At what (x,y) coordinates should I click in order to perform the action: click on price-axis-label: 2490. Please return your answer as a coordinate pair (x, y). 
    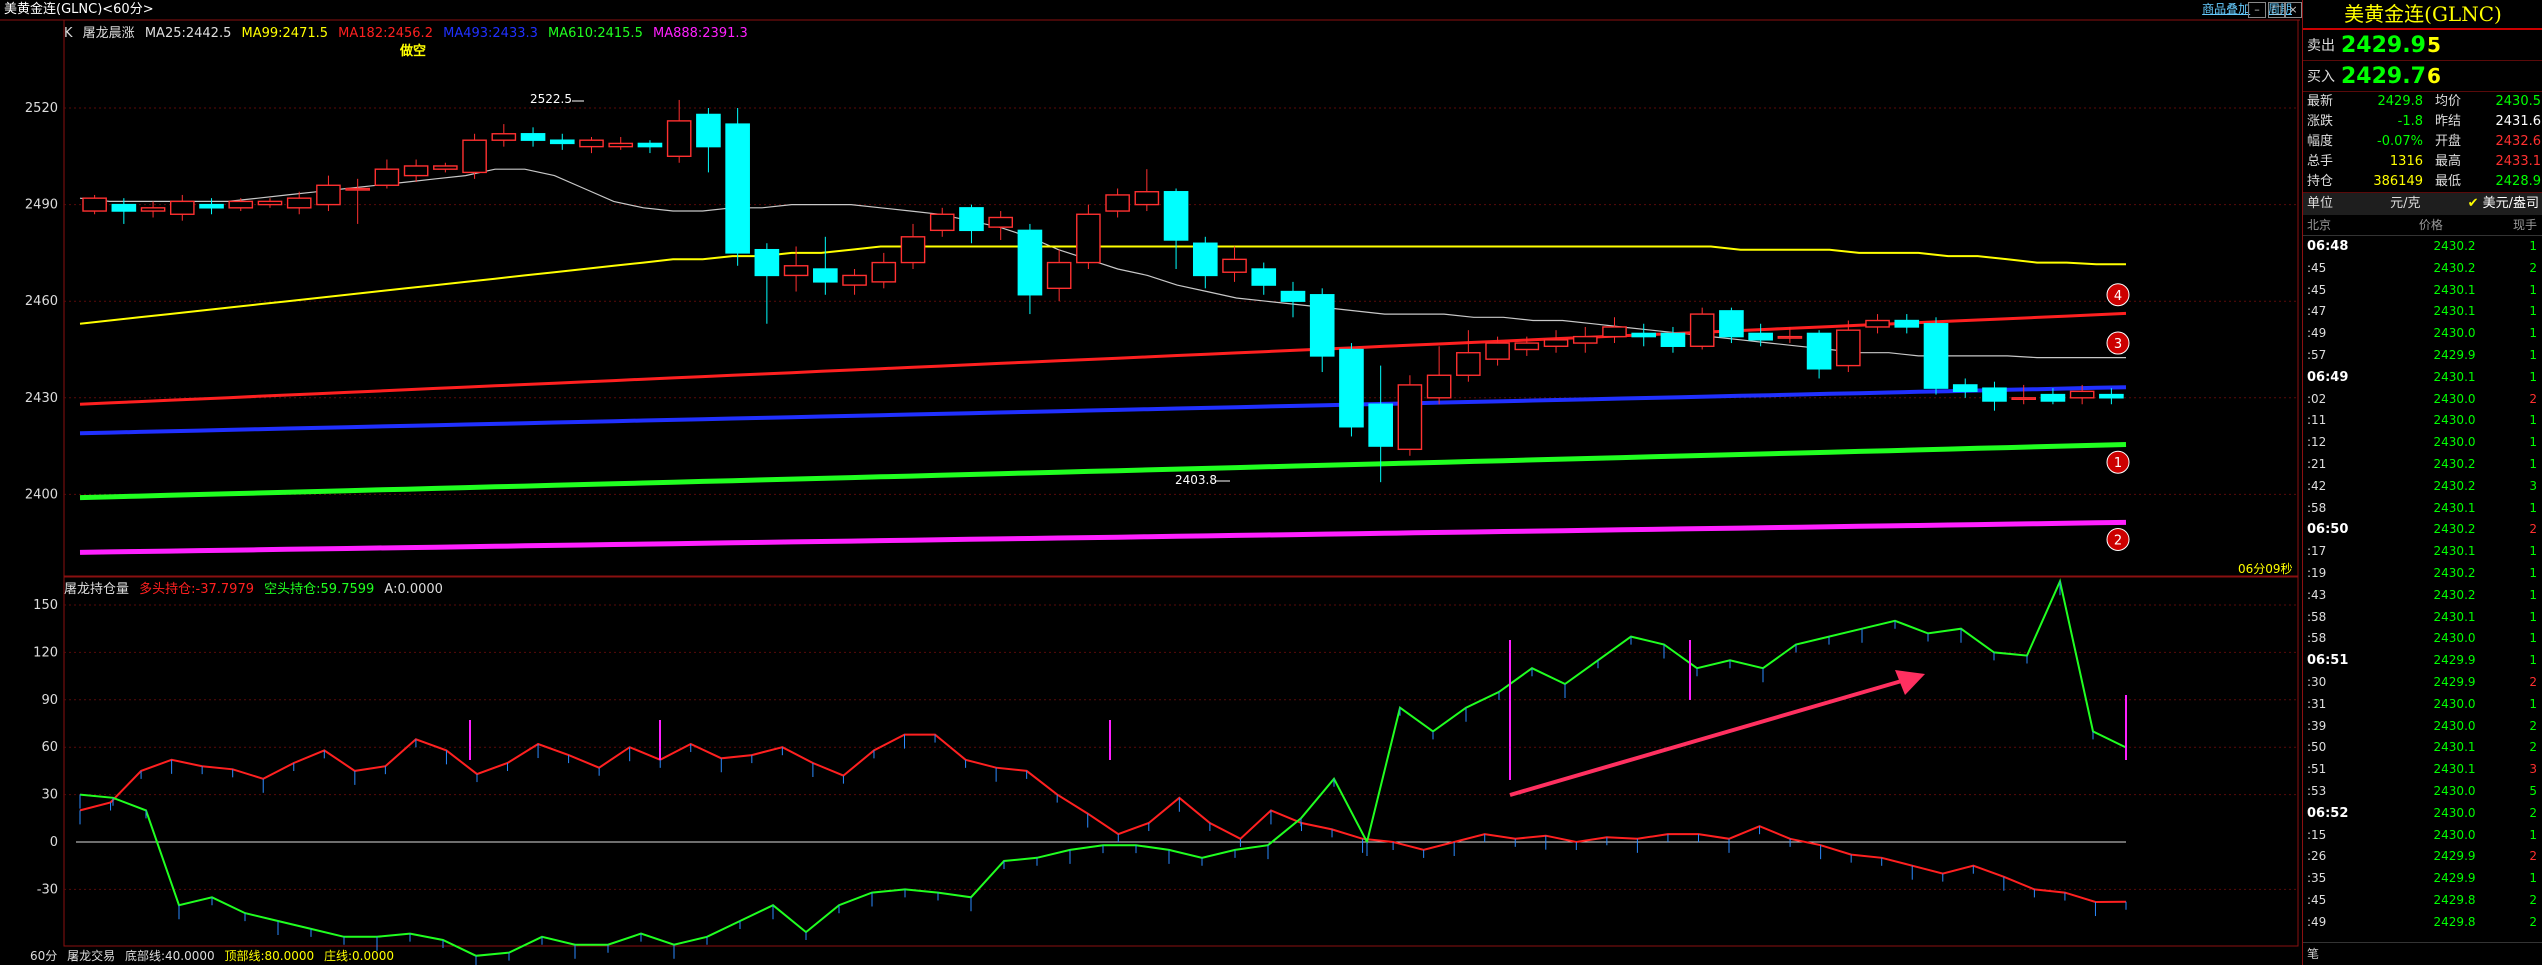
    Looking at the image, I should click on (41, 205).